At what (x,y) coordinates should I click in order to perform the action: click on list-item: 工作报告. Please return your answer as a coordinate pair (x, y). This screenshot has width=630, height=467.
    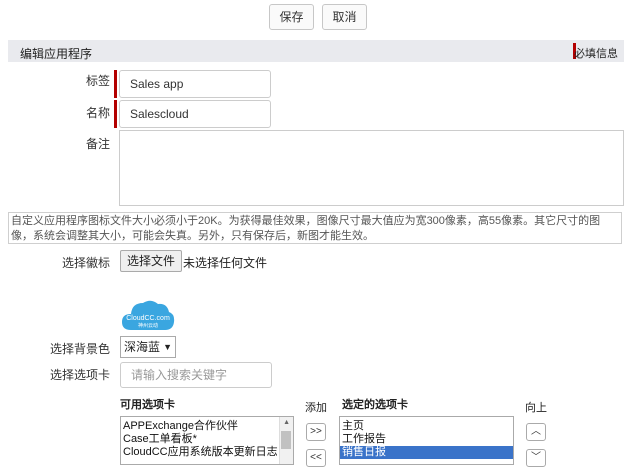
    Looking at the image, I should click on (426, 439).